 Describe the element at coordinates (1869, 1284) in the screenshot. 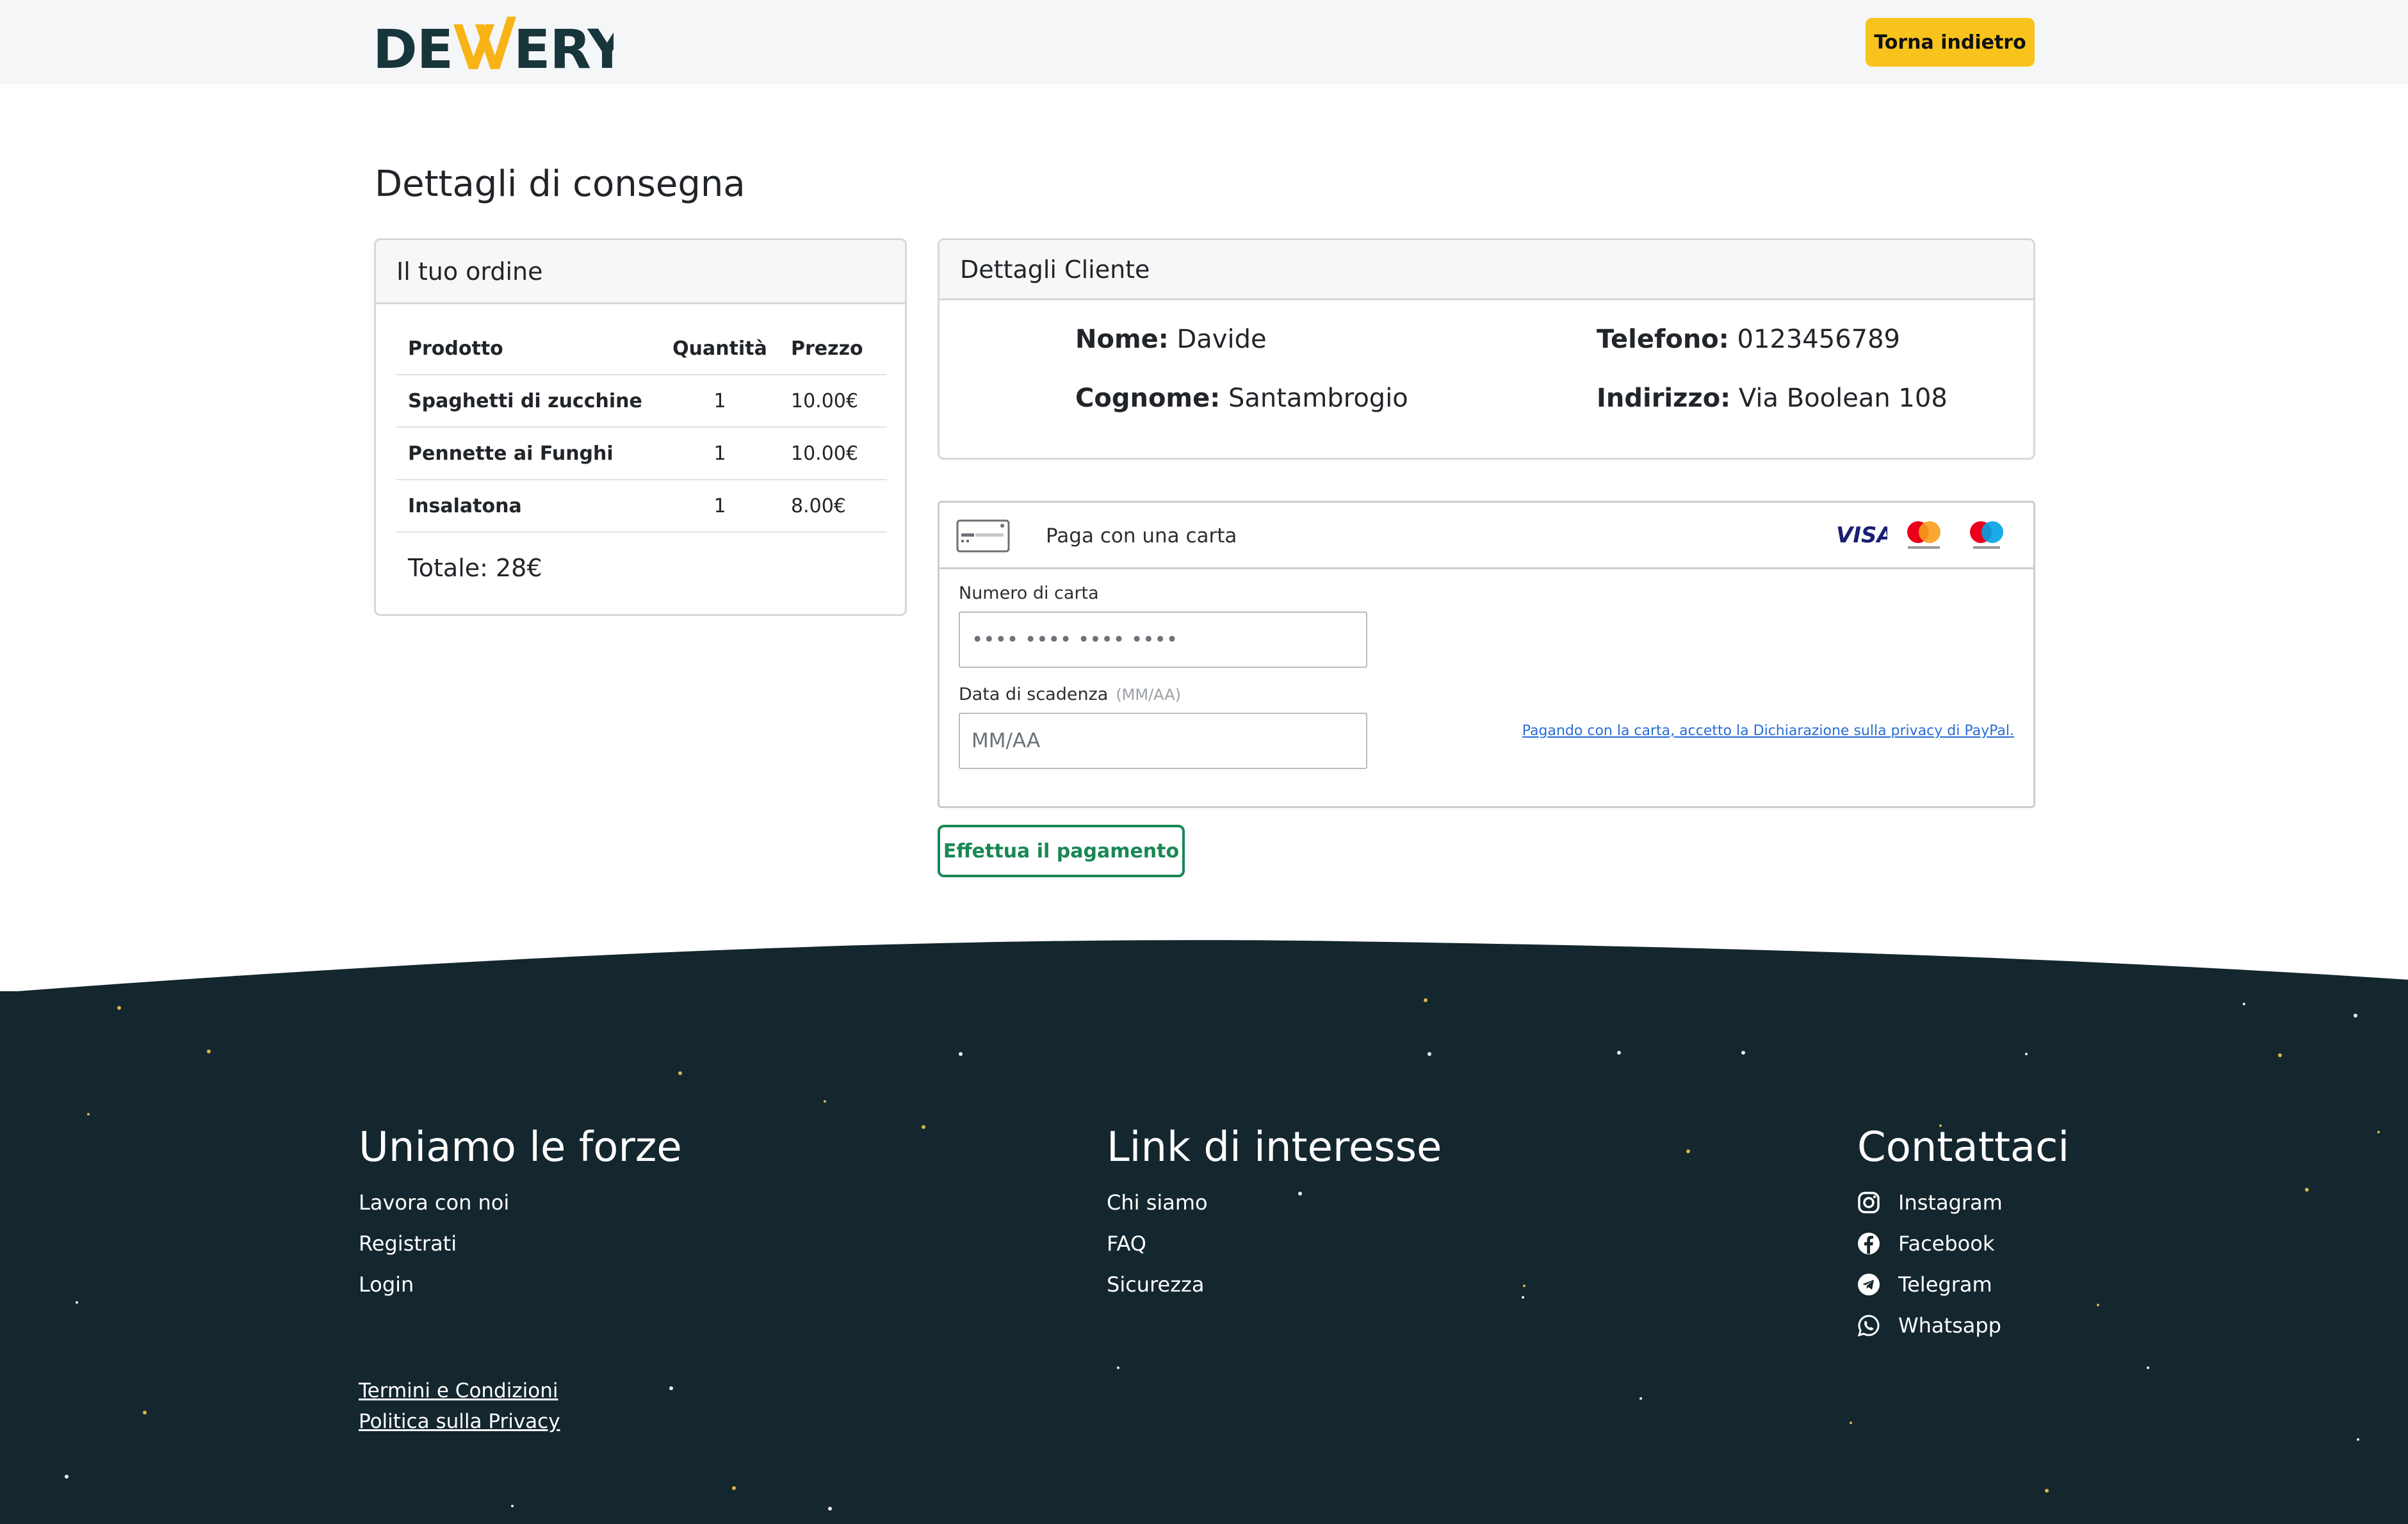

I see `telegram-icon` at that location.